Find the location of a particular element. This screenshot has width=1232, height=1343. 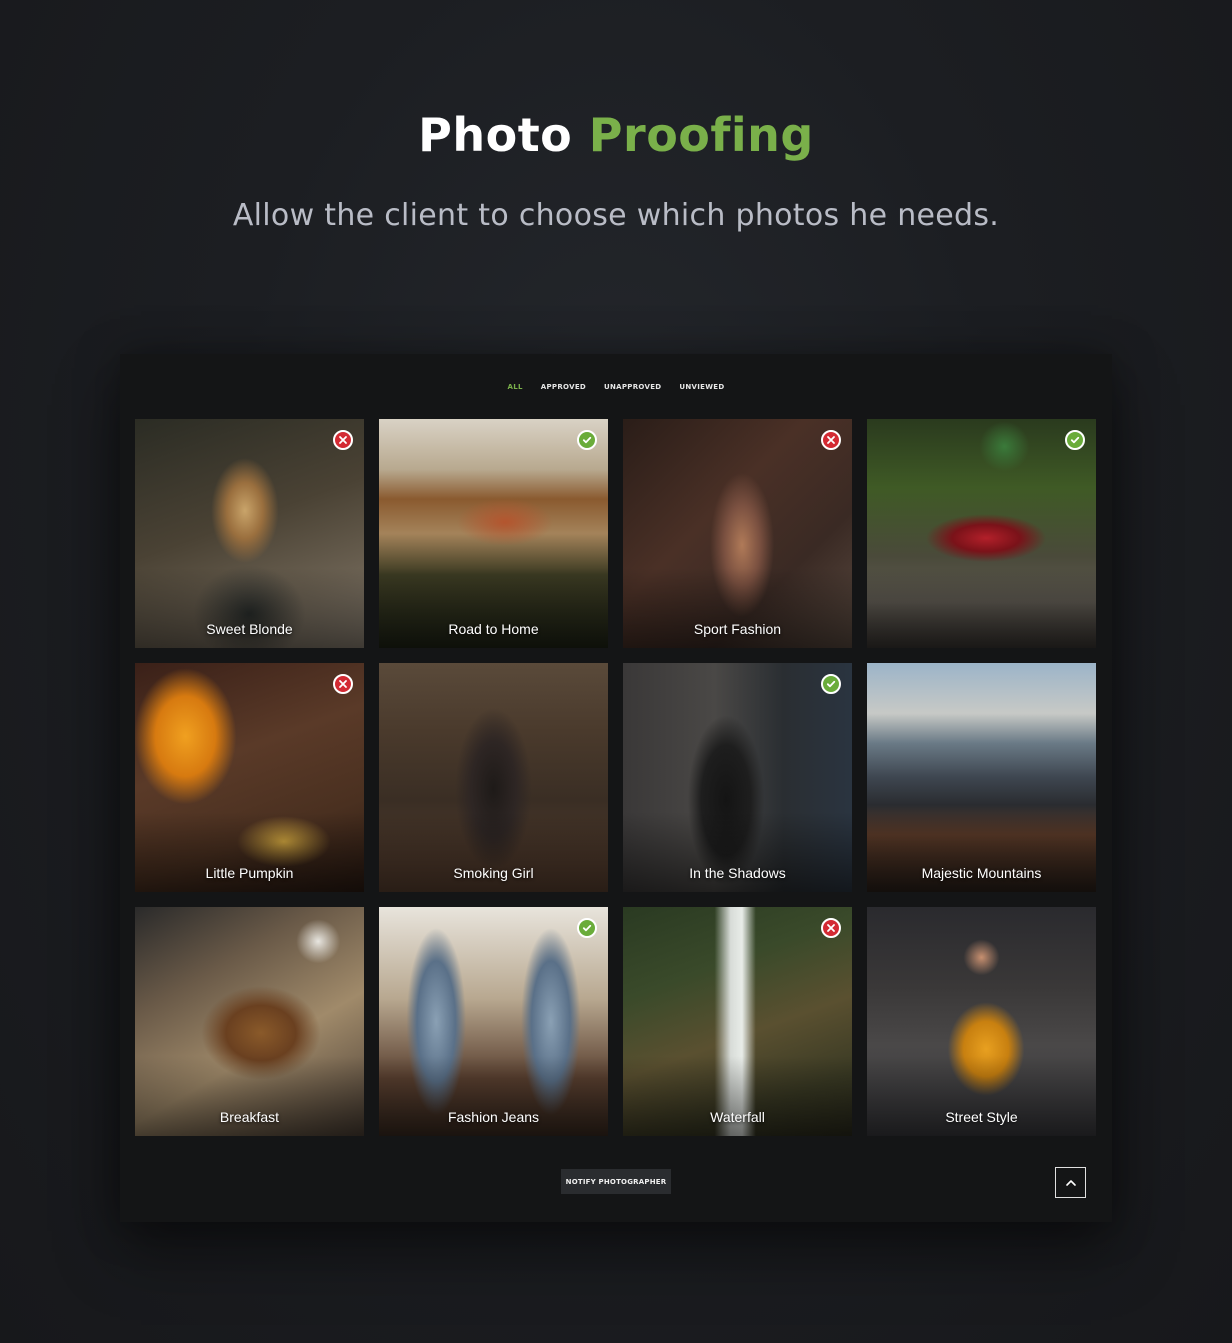

scroll-to-top-button is located at coordinates (1070, 1182).